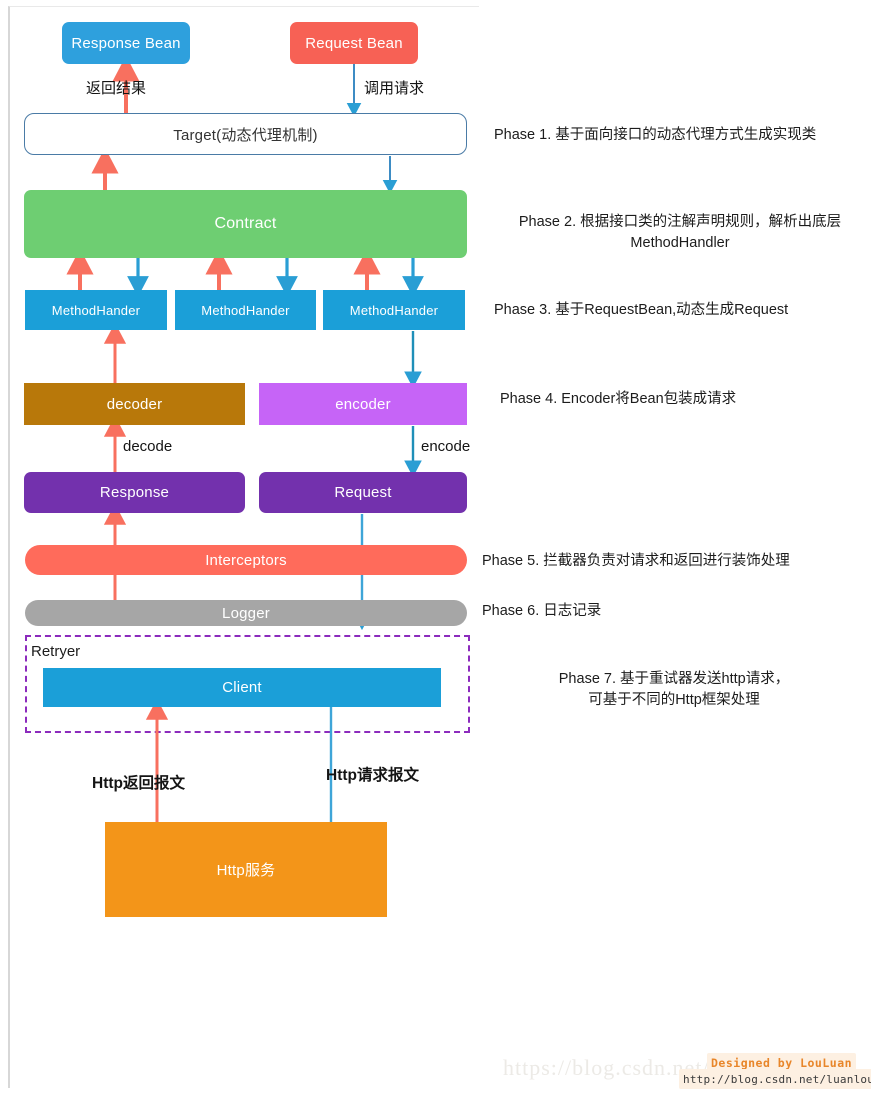  What do you see at coordinates (655, 135) in the screenshot?
I see `phase-note-1: Phase 1. 基于面向接口的动态代理方式生成实现类` at bounding box center [655, 135].